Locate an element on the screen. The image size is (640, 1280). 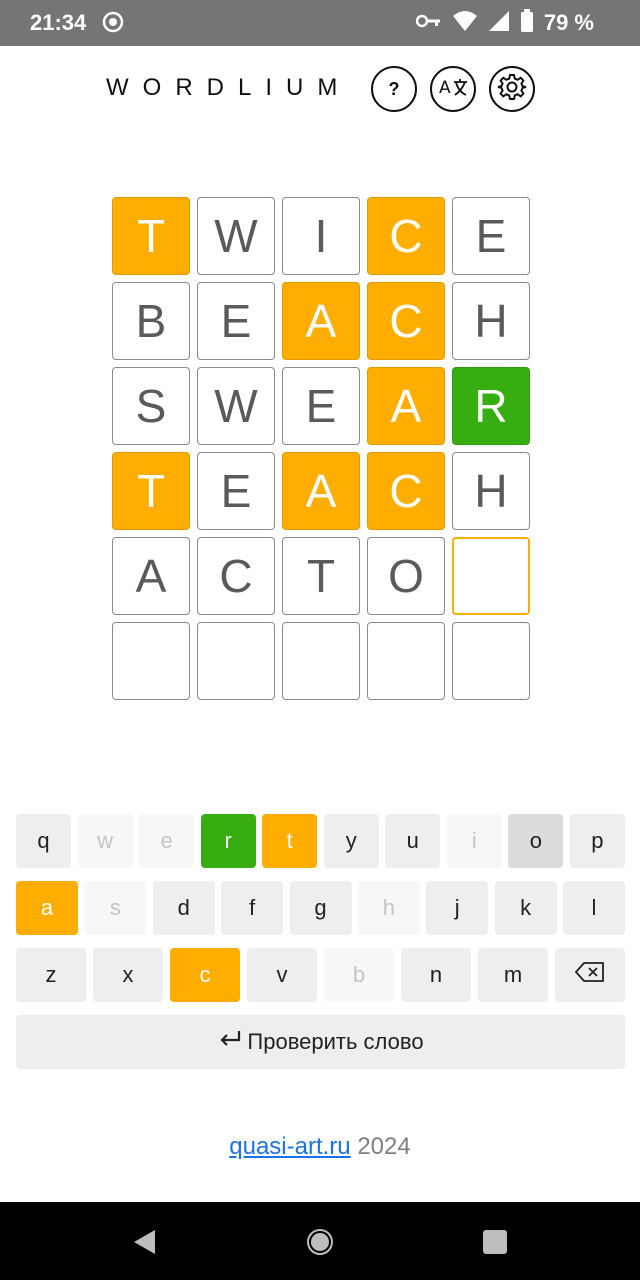
key-i: i is located at coordinates (474, 841).